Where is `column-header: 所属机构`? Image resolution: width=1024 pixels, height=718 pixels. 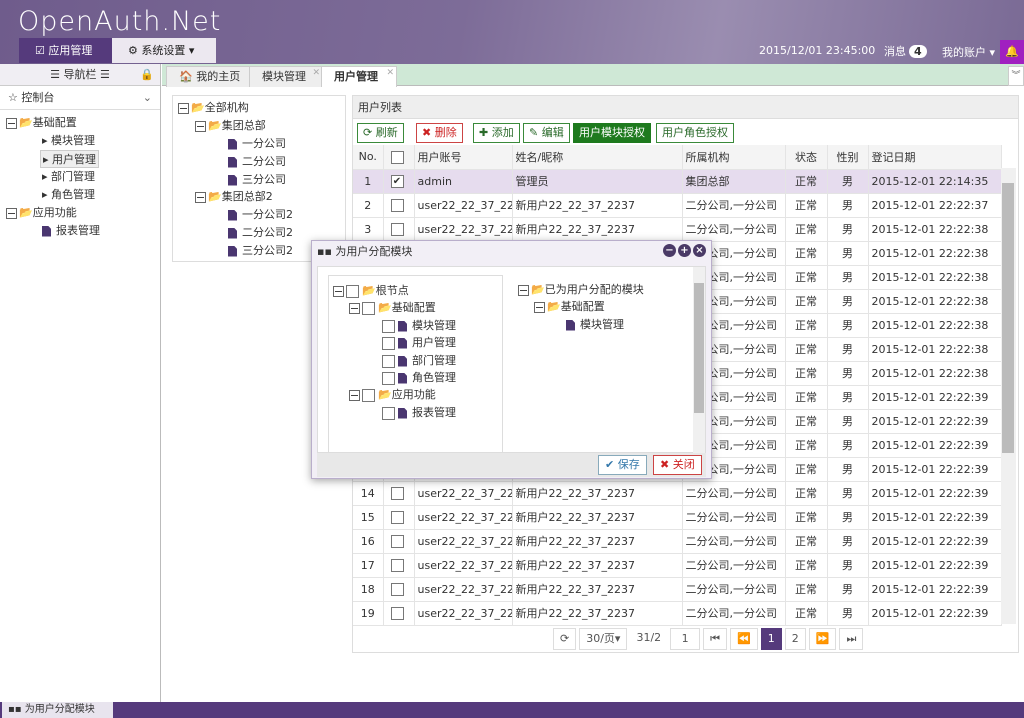 column-header: 所属机构 is located at coordinates (734, 157).